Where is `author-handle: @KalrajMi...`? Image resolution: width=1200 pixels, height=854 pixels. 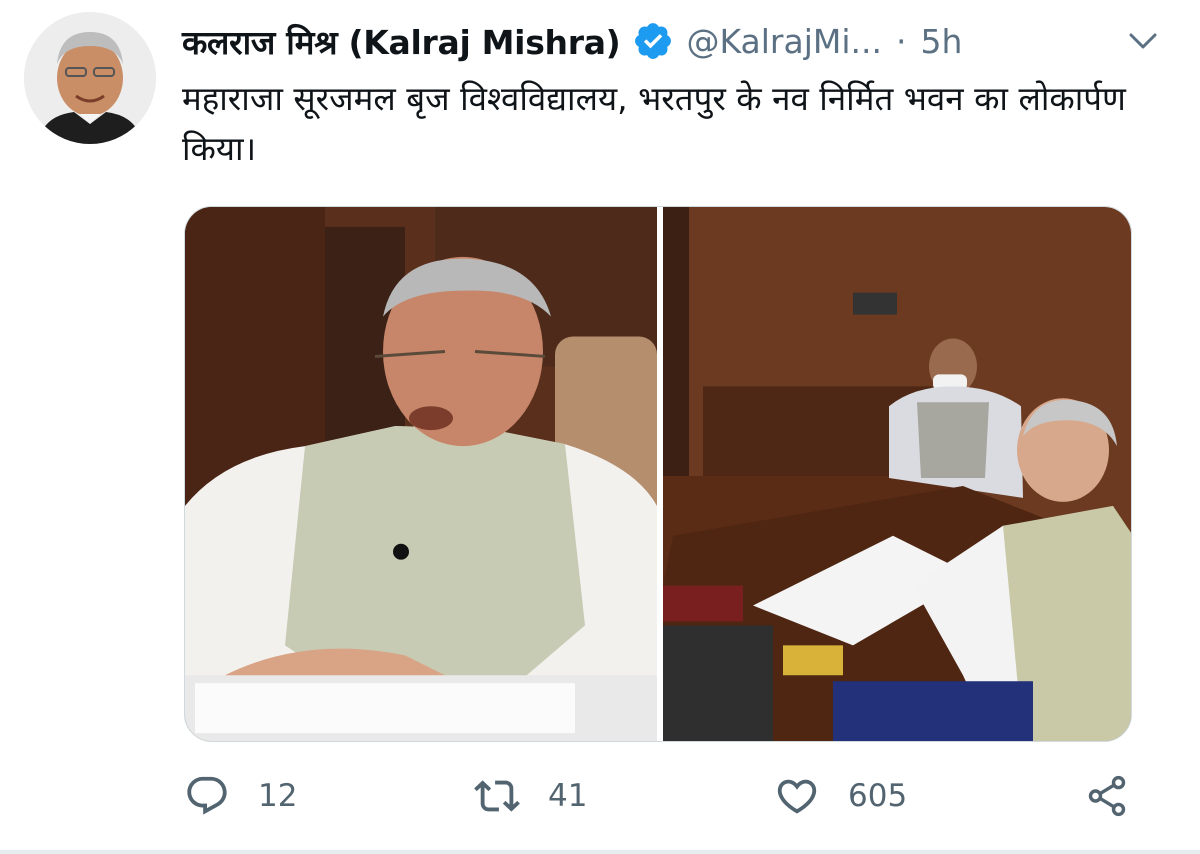 author-handle: @KalrajMi... is located at coordinates (784, 41).